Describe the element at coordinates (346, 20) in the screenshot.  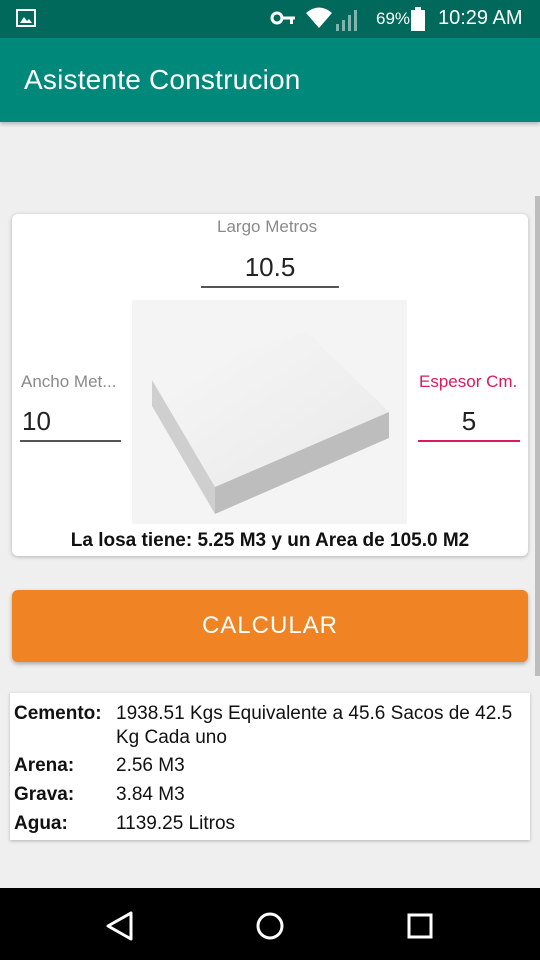
I see `signal-icon` at that location.